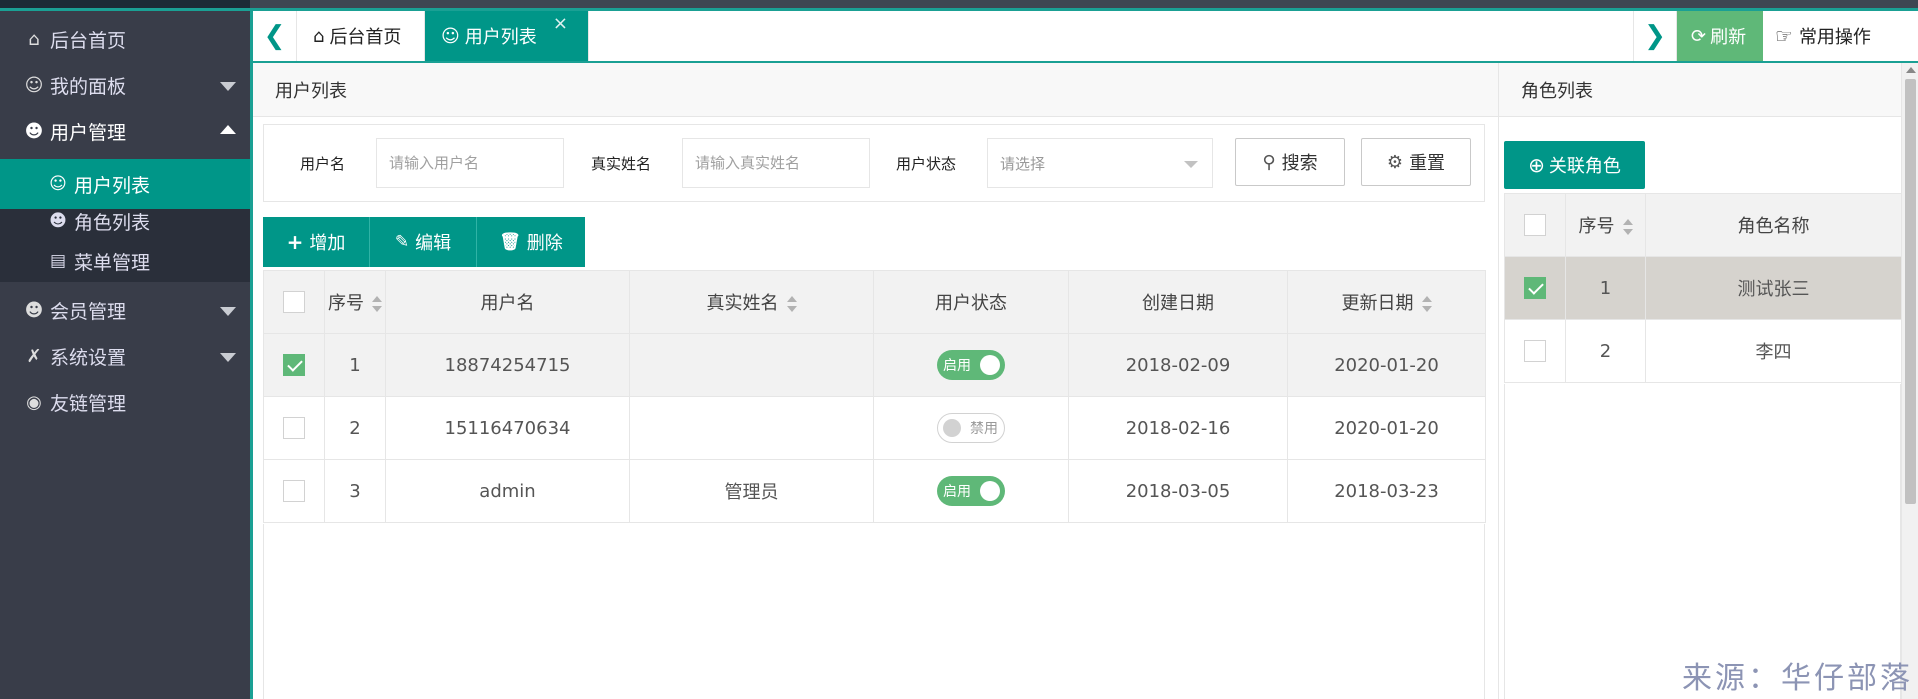 Image resolution: width=1918 pixels, height=699 pixels. I want to click on add-button-label: 增加, so click(327, 243).